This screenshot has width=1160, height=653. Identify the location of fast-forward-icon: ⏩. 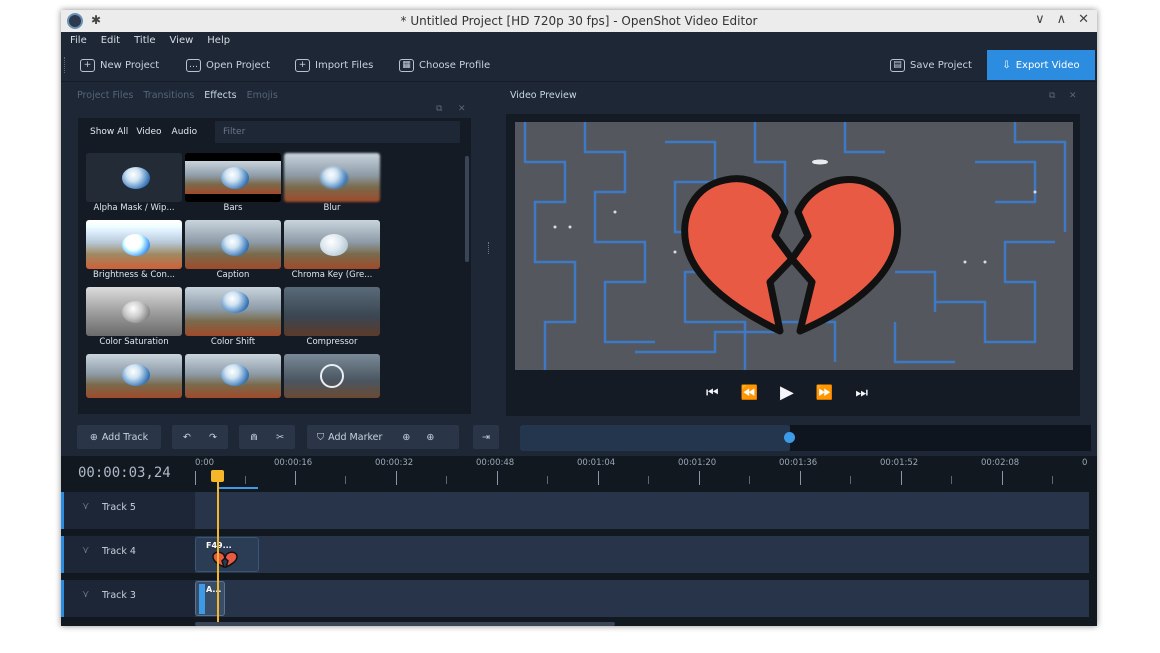
(824, 393).